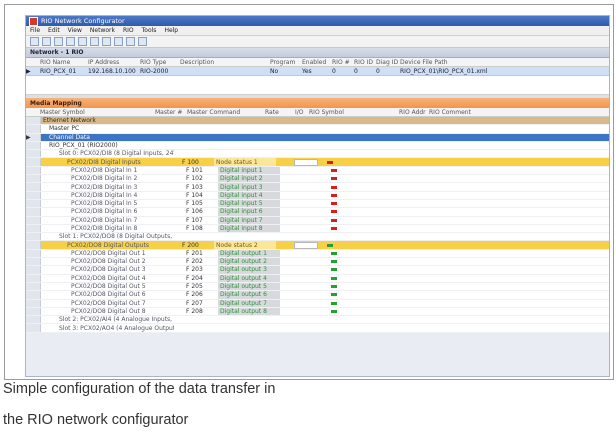  Describe the element at coordinates (435, 62) in the screenshot. I see `col-device-file-path: Device File Path` at that location.